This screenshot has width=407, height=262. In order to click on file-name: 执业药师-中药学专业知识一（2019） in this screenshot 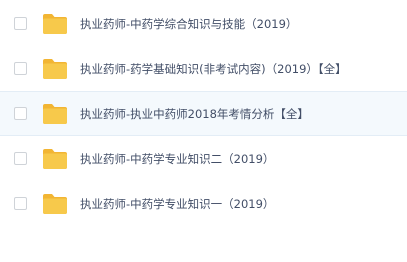, I will do `click(177, 204)`.